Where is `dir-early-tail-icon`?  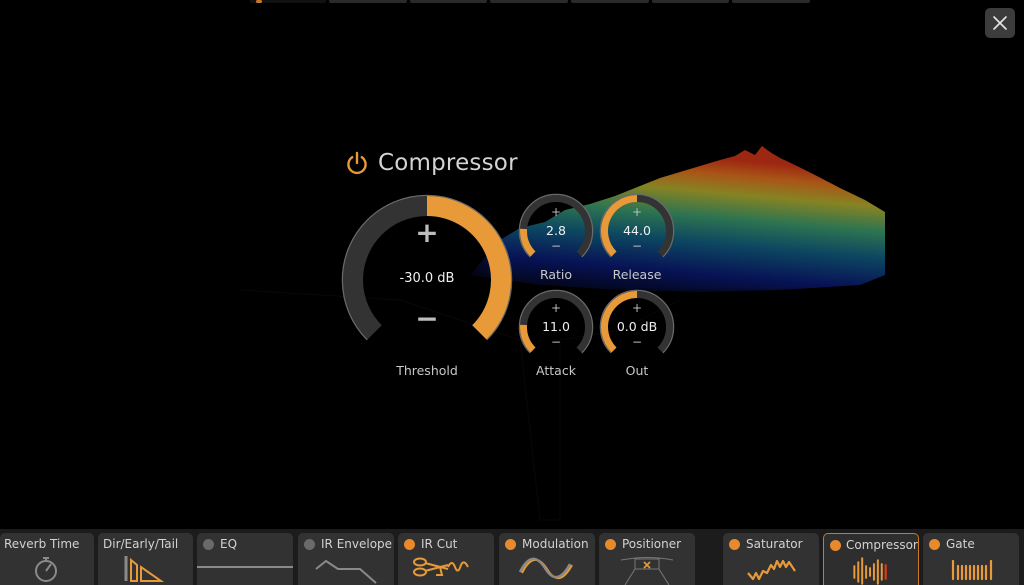
dir-early-tail-icon is located at coordinates (144, 569).